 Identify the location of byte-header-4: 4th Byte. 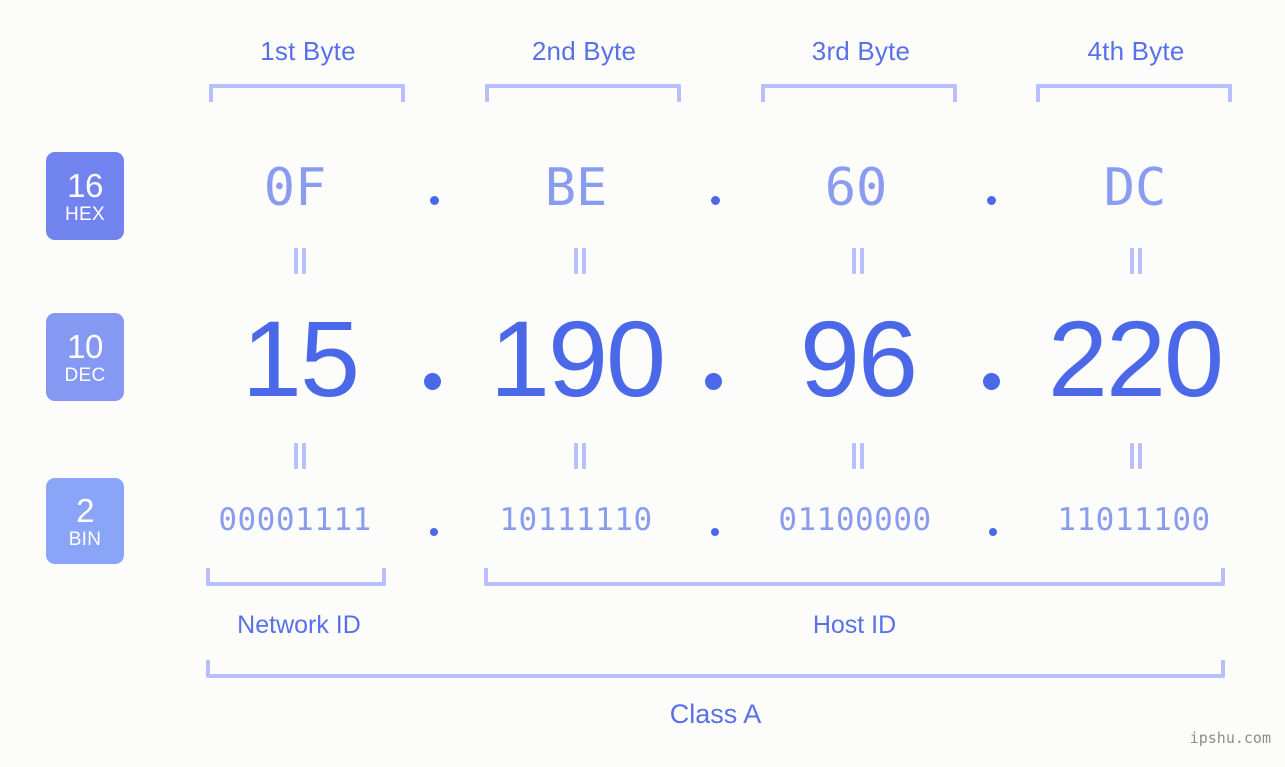
(1136, 51).